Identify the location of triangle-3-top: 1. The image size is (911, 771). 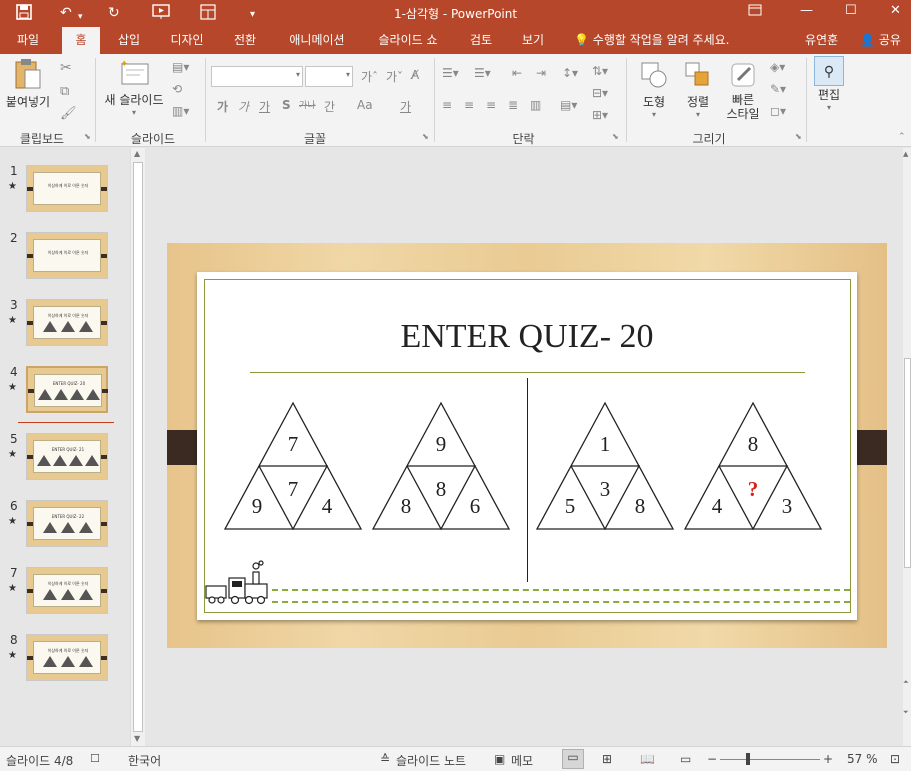
(605, 444).